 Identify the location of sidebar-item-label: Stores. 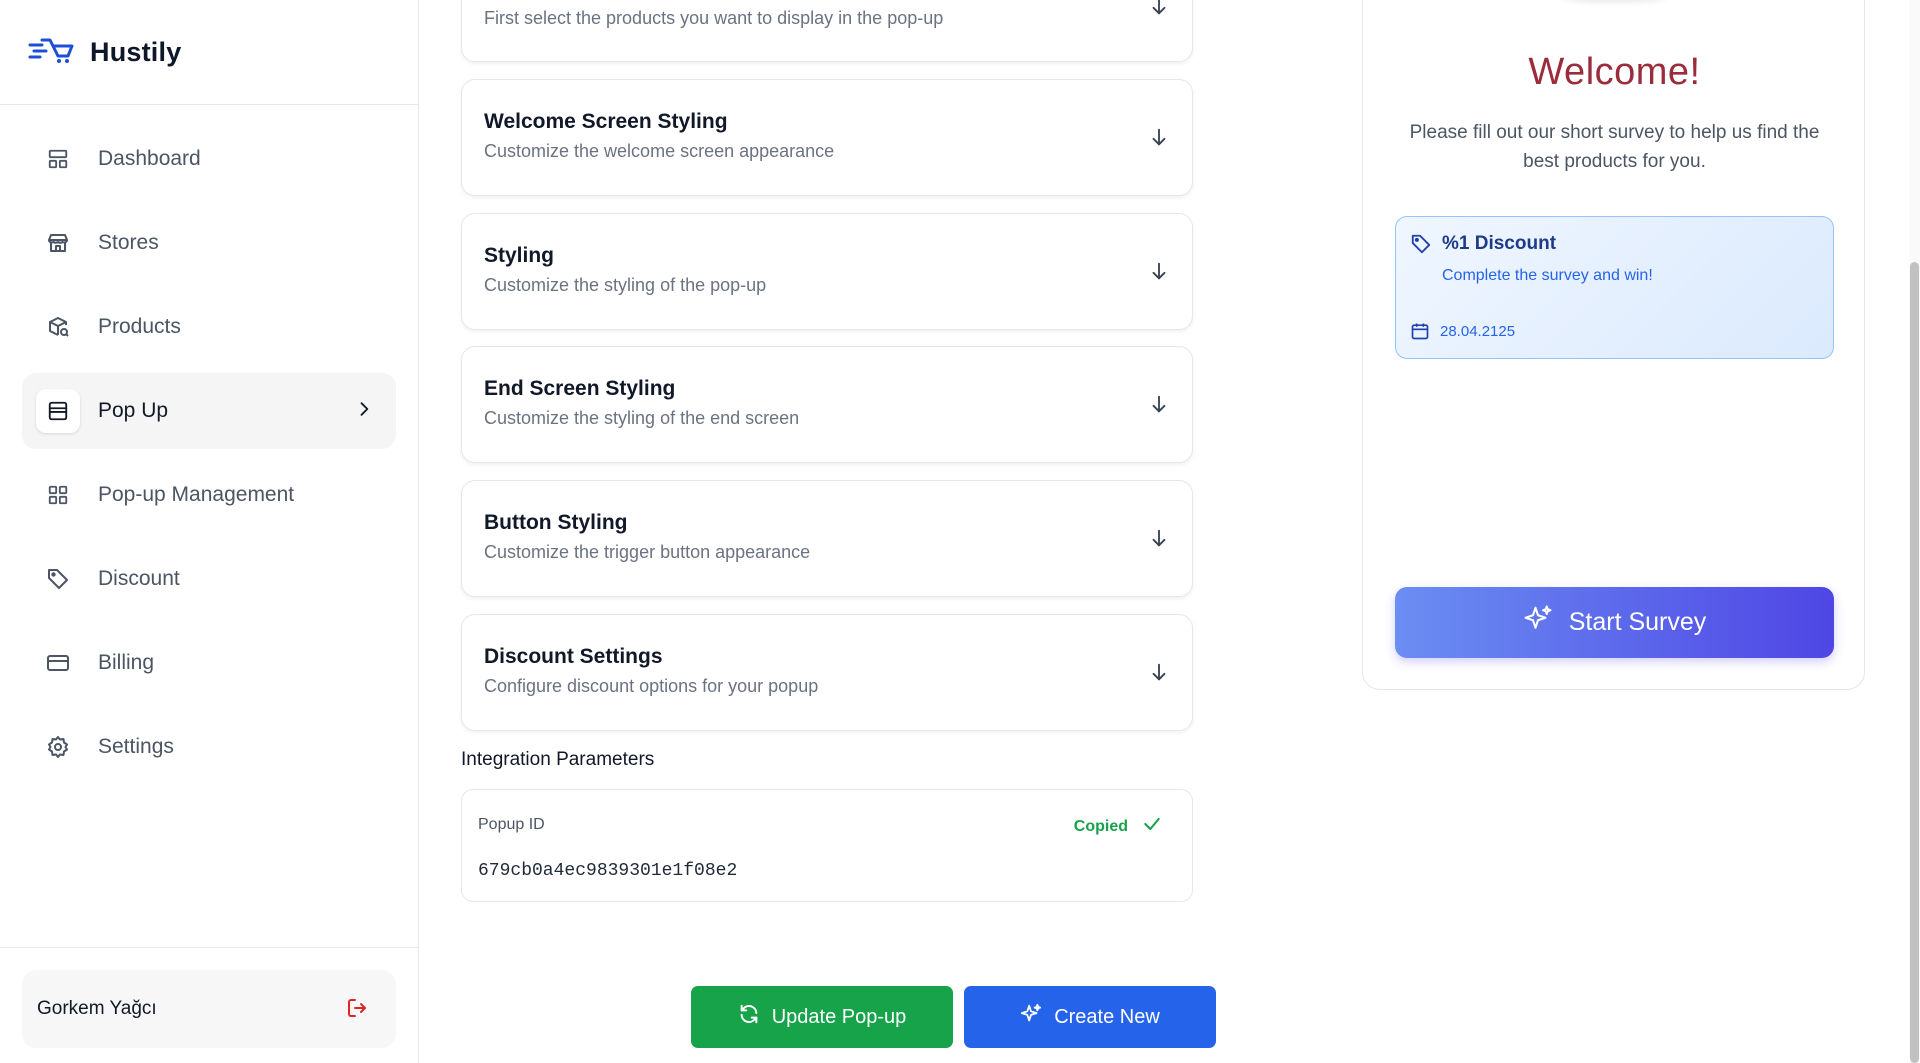
(128, 242).